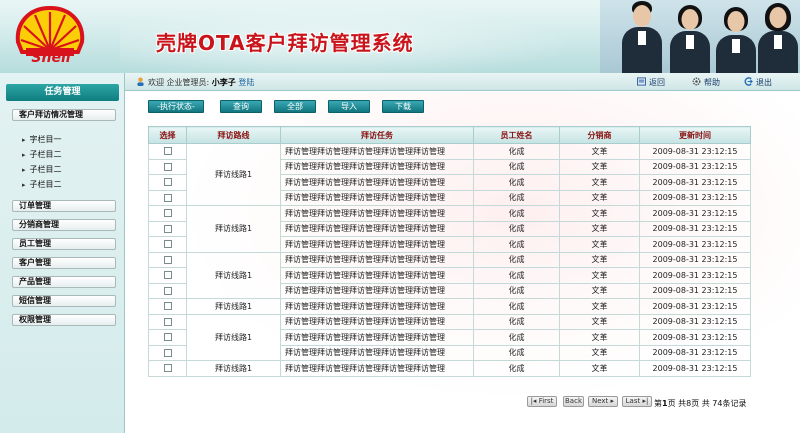 The image size is (800, 433). Describe the element at coordinates (42, 139) in the screenshot. I see `sidebar-subitem: 字栏目一` at that location.